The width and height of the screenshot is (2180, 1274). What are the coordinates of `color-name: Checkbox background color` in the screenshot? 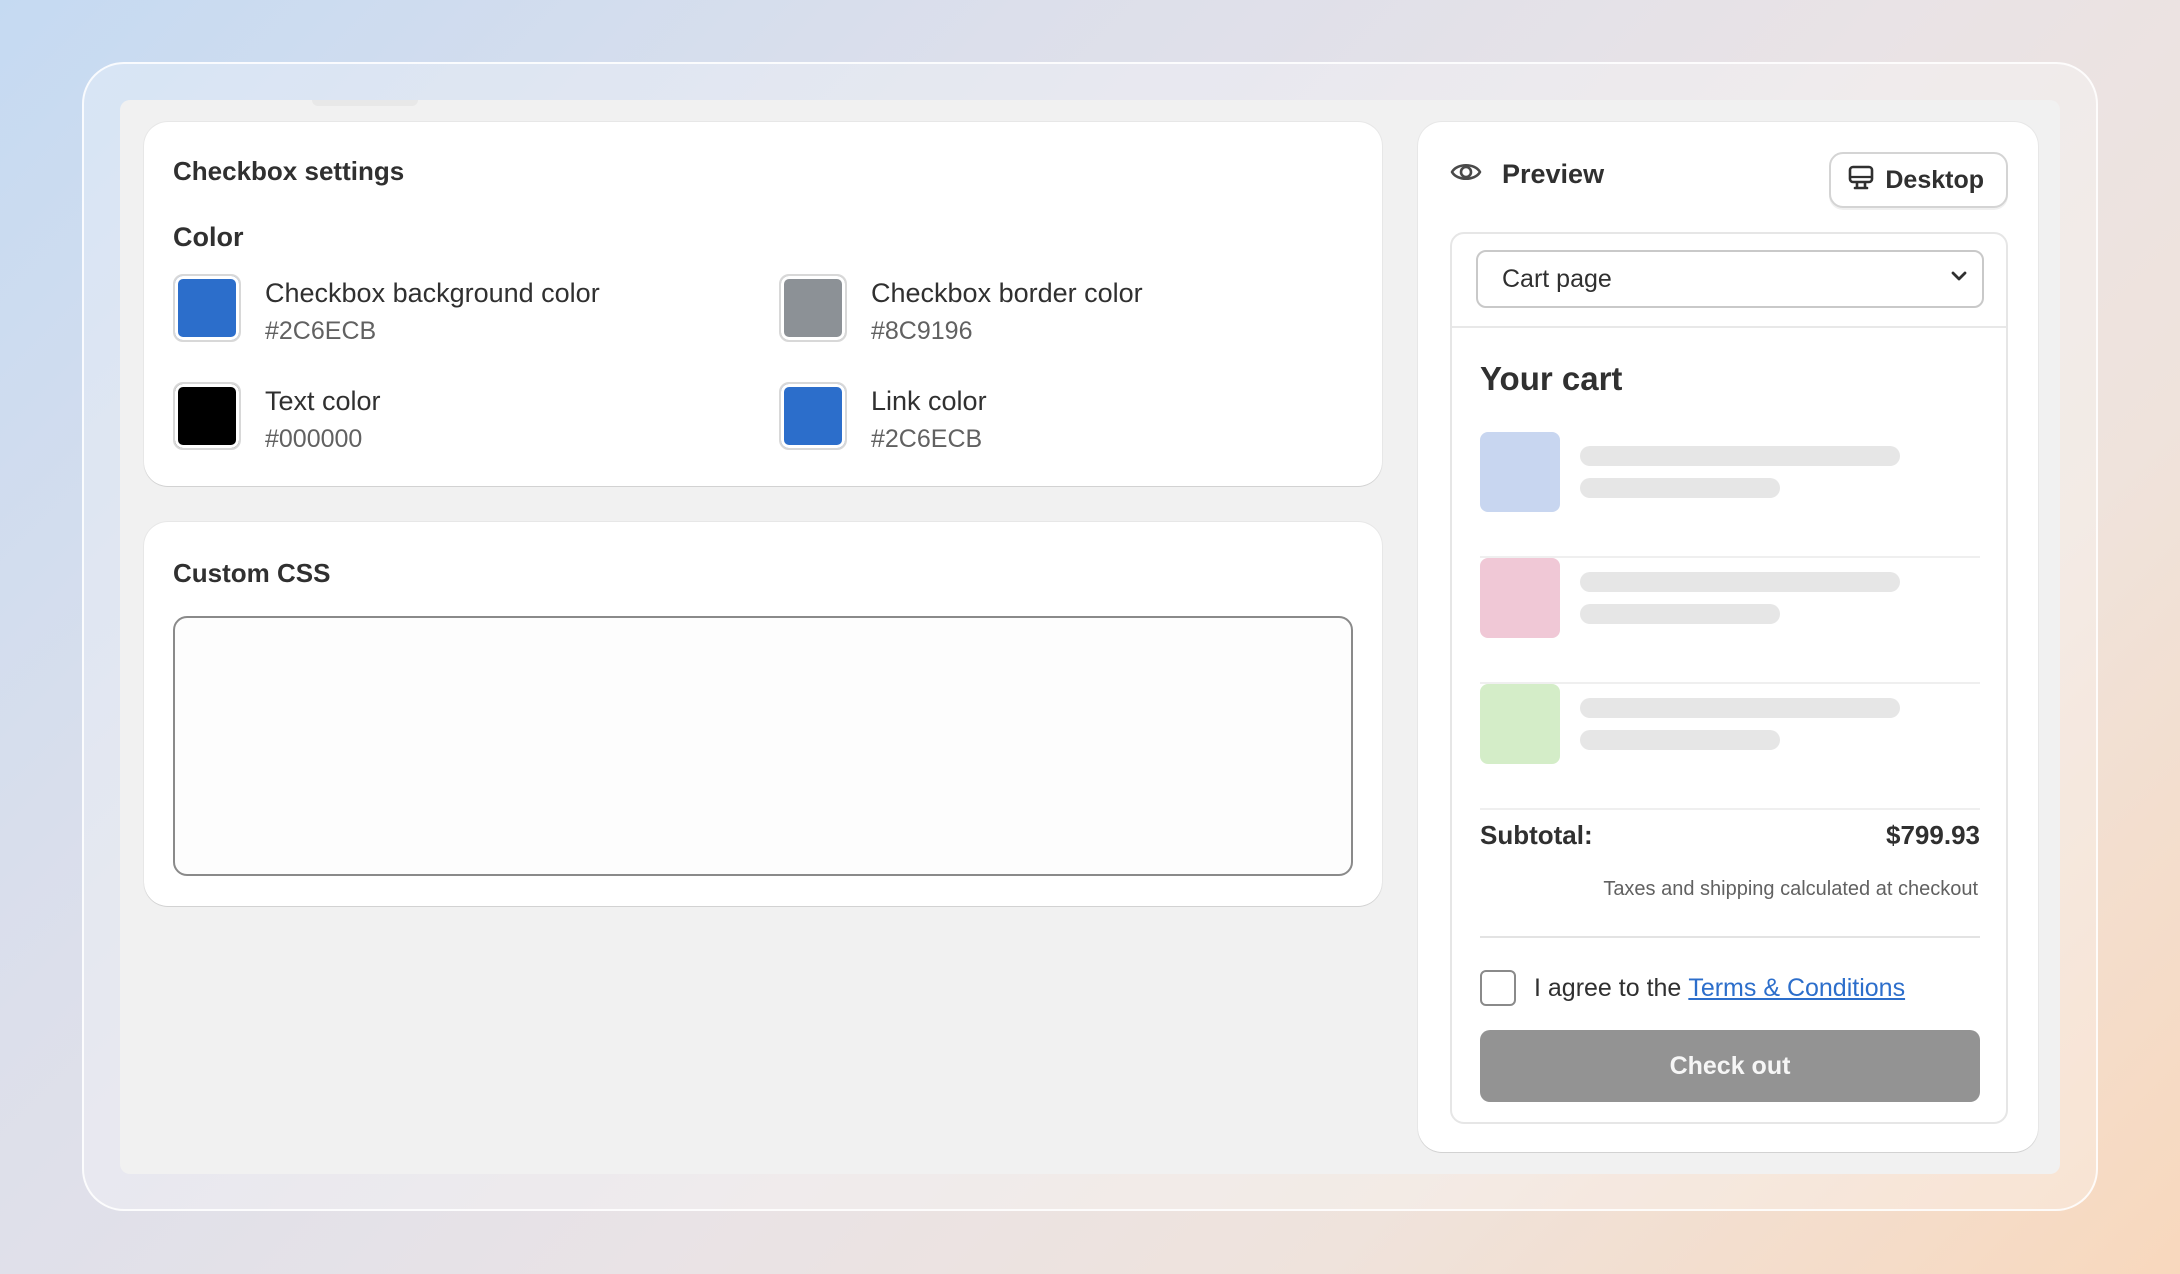 It's located at (432, 293).